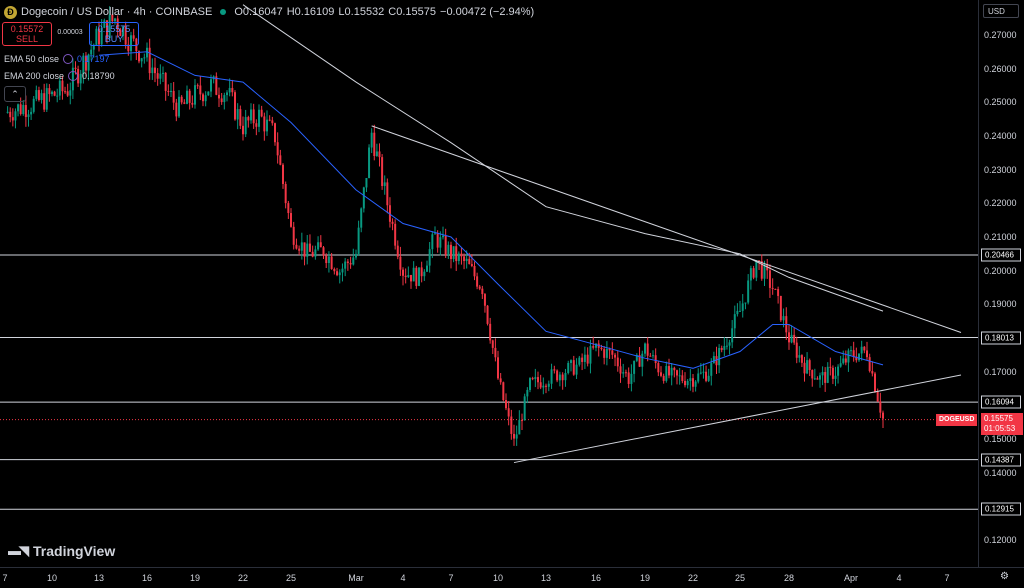 This screenshot has height=588, width=1024. I want to click on buy-label: BUY, so click(114, 39).